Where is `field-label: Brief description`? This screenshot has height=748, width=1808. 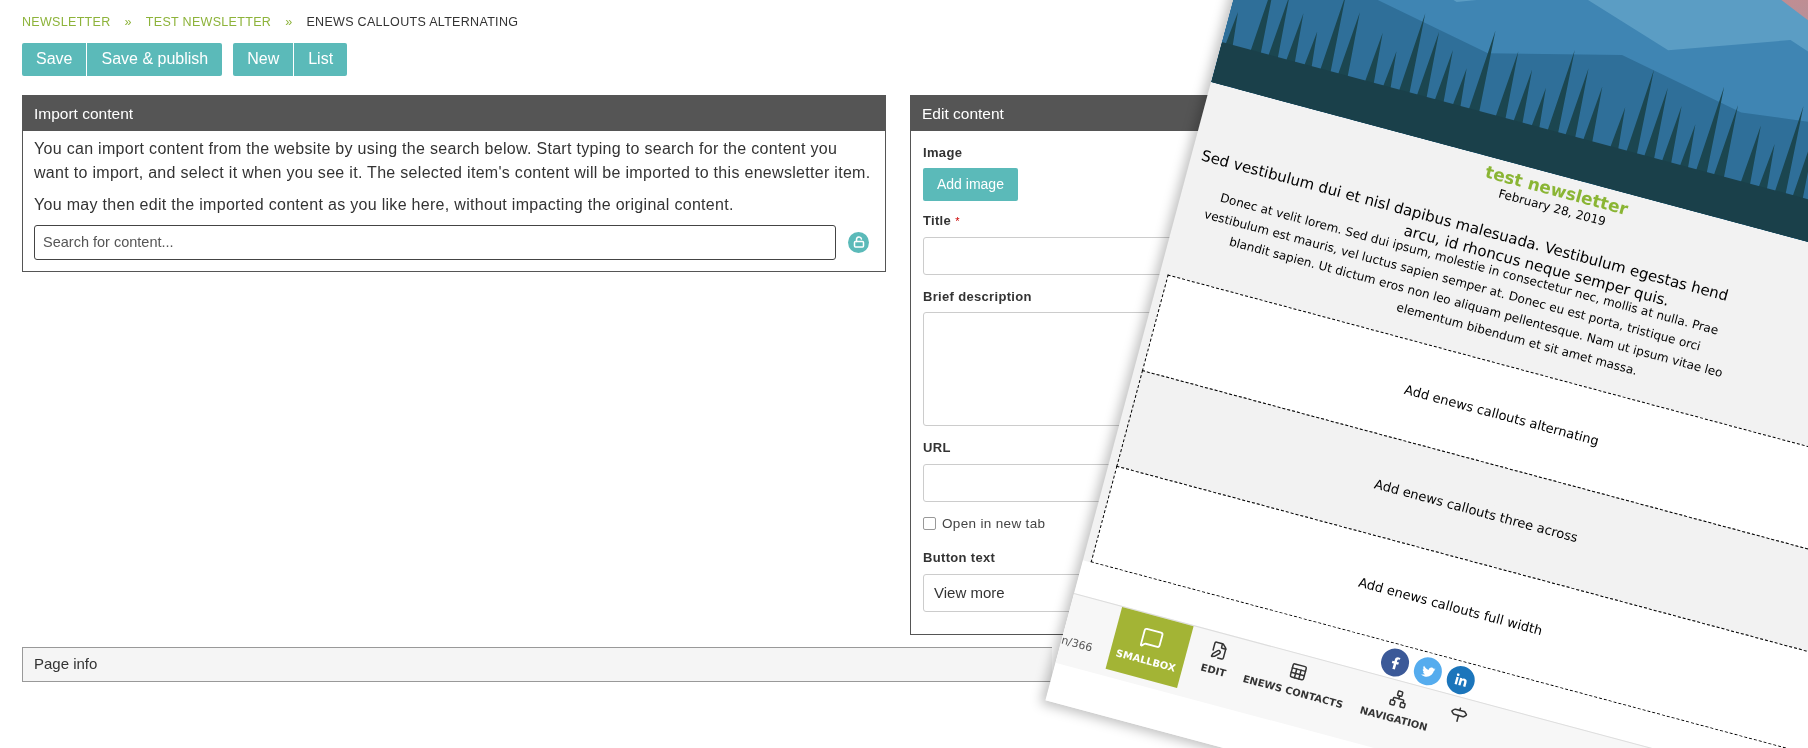 field-label: Brief description is located at coordinates (977, 296).